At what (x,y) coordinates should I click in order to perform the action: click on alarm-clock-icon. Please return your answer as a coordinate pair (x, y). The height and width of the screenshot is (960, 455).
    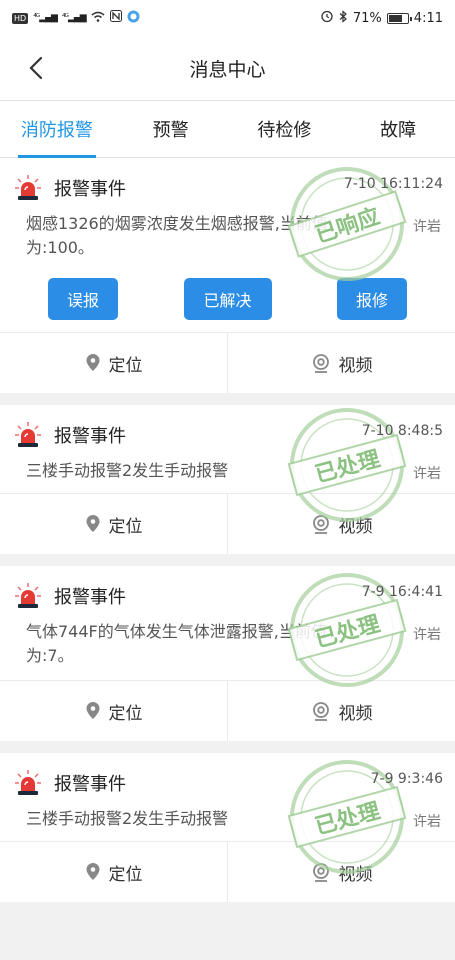
    Looking at the image, I should click on (327, 18).